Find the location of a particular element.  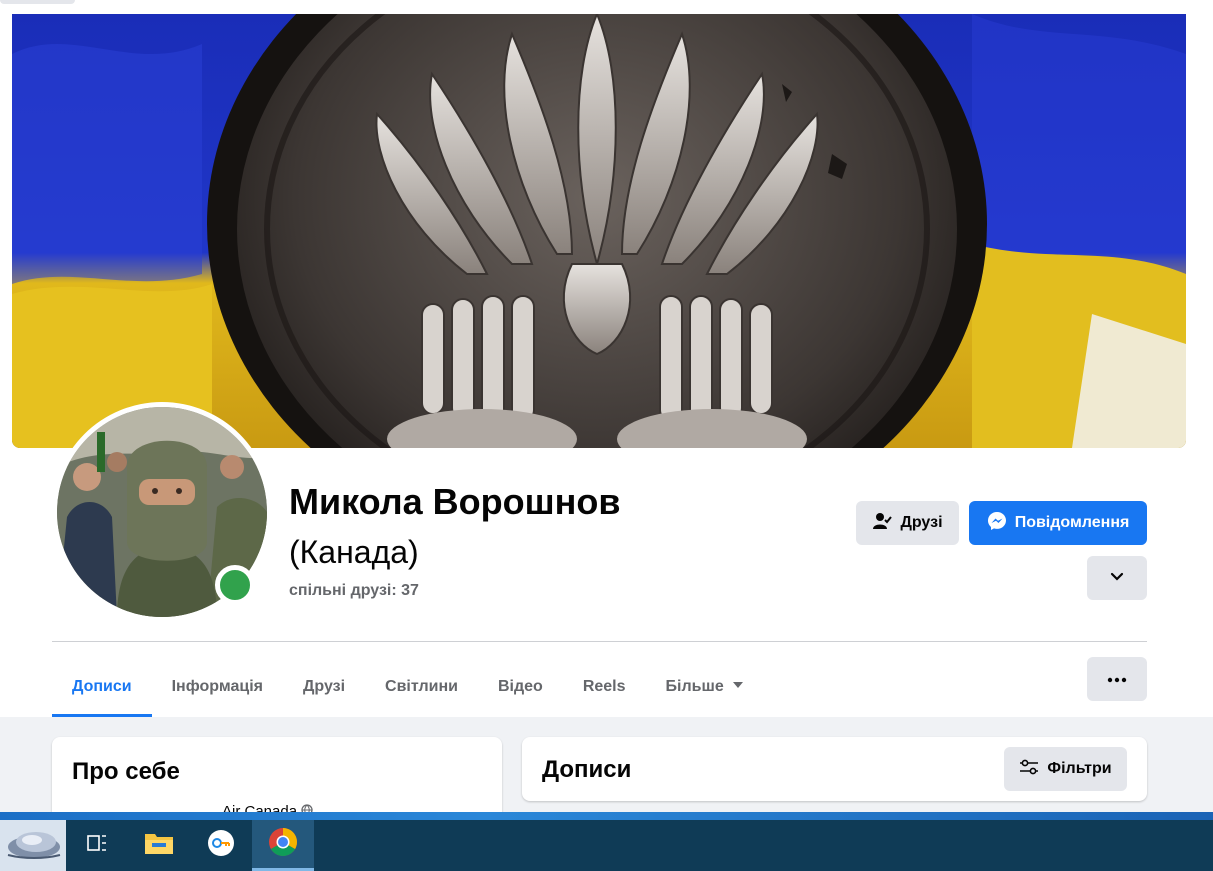

start-icon is located at coordinates (33, 845).